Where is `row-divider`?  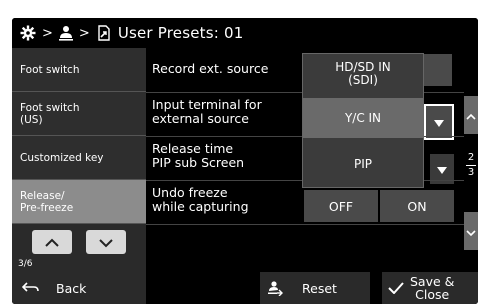
row-divider is located at coordinates (305, 224).